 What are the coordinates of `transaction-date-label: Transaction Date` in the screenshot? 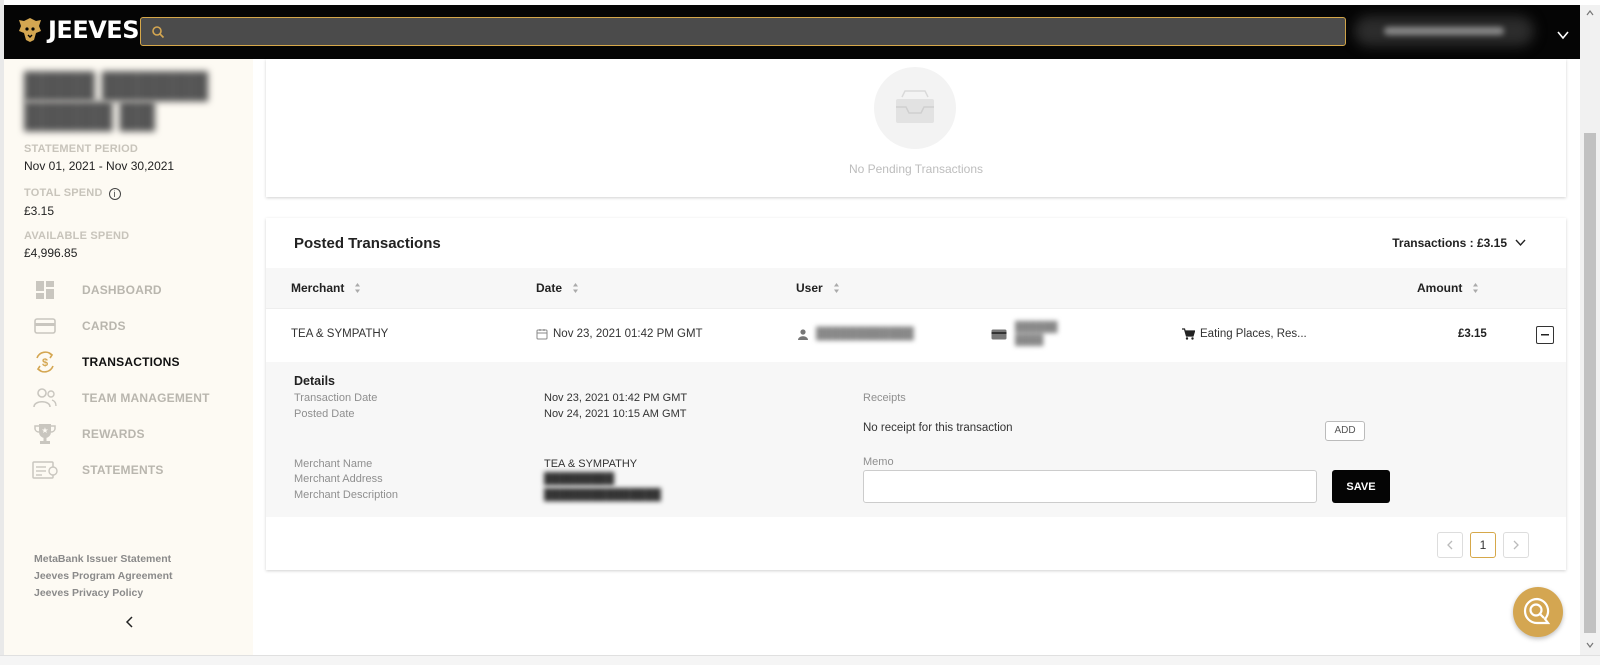 It's located at (336, 398).